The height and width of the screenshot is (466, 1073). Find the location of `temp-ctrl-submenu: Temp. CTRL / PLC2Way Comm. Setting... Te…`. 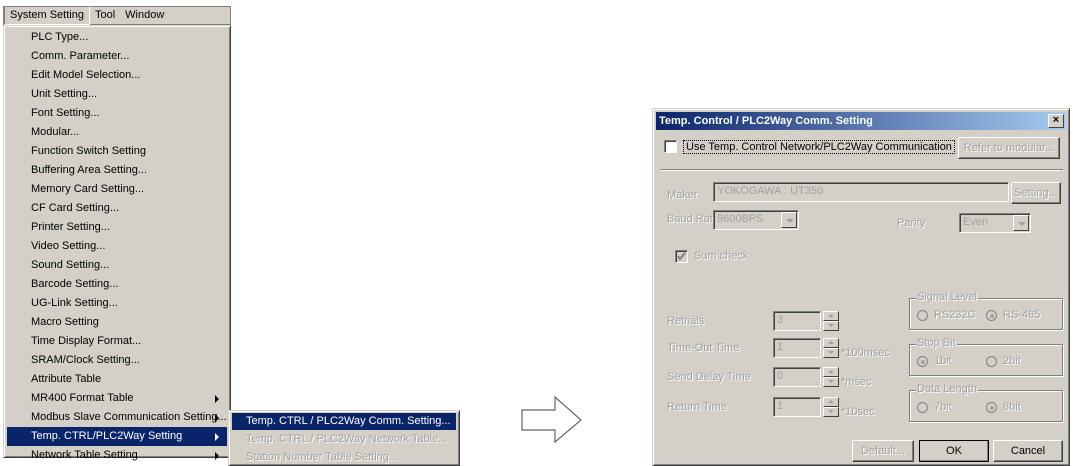

temp-ctrl-submenu: Temp. CTRL / PLC2Way Comm. Setting... Te… is located at coordinates (344, 438).